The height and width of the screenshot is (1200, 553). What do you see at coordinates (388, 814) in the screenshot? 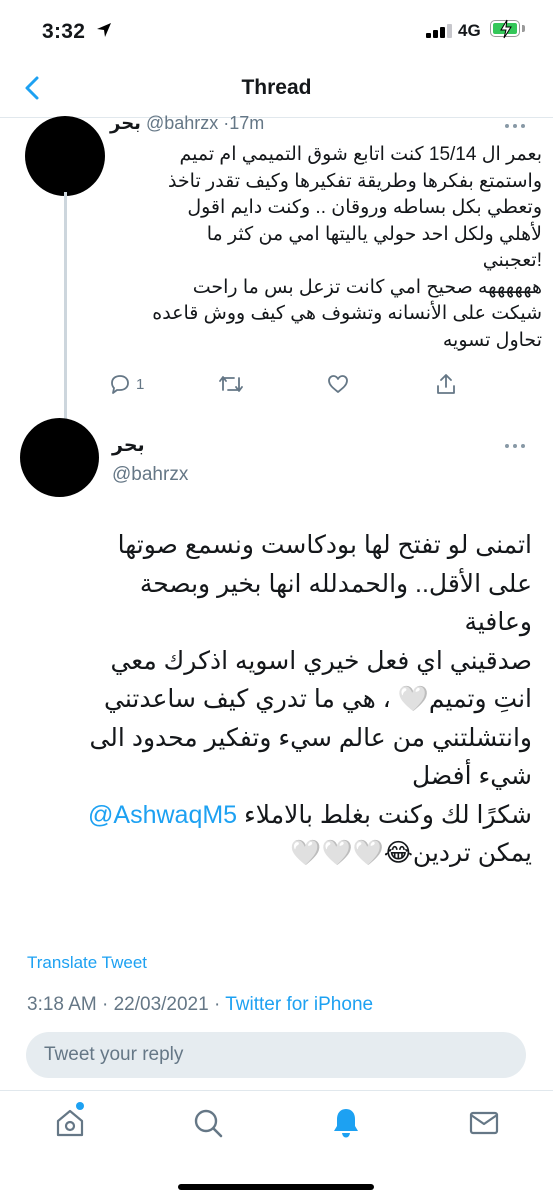
I see `mention-line-text: شكرًا لك وكنت بغلط بالاملاء` at bounding box center [388, 814].